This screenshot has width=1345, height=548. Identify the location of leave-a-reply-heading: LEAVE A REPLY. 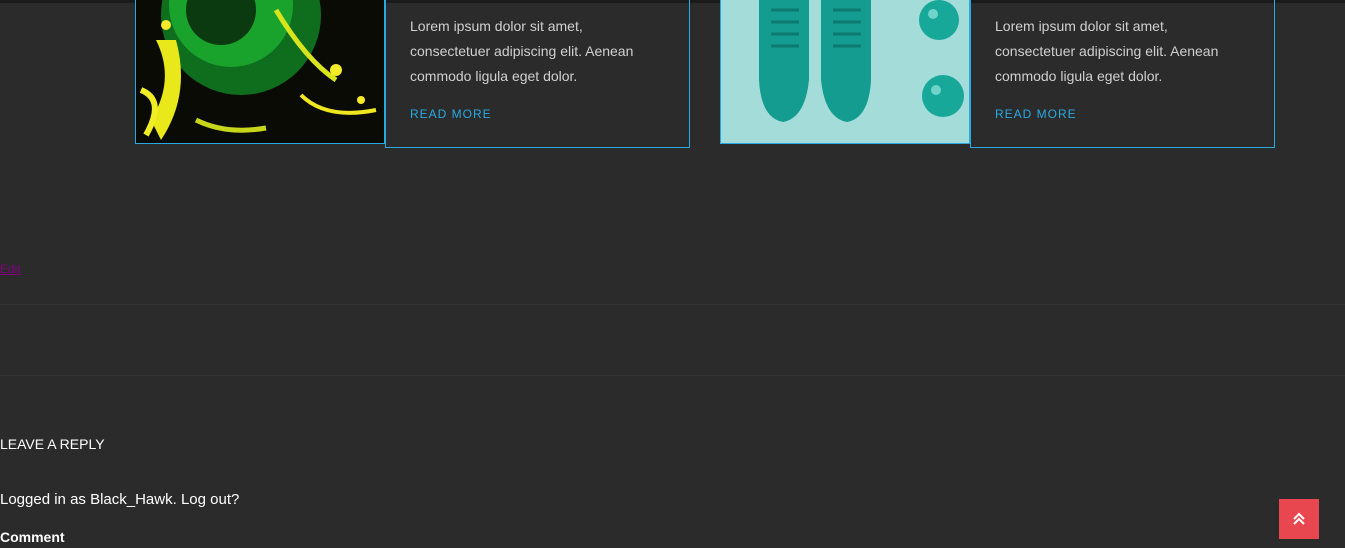
(52, 444).